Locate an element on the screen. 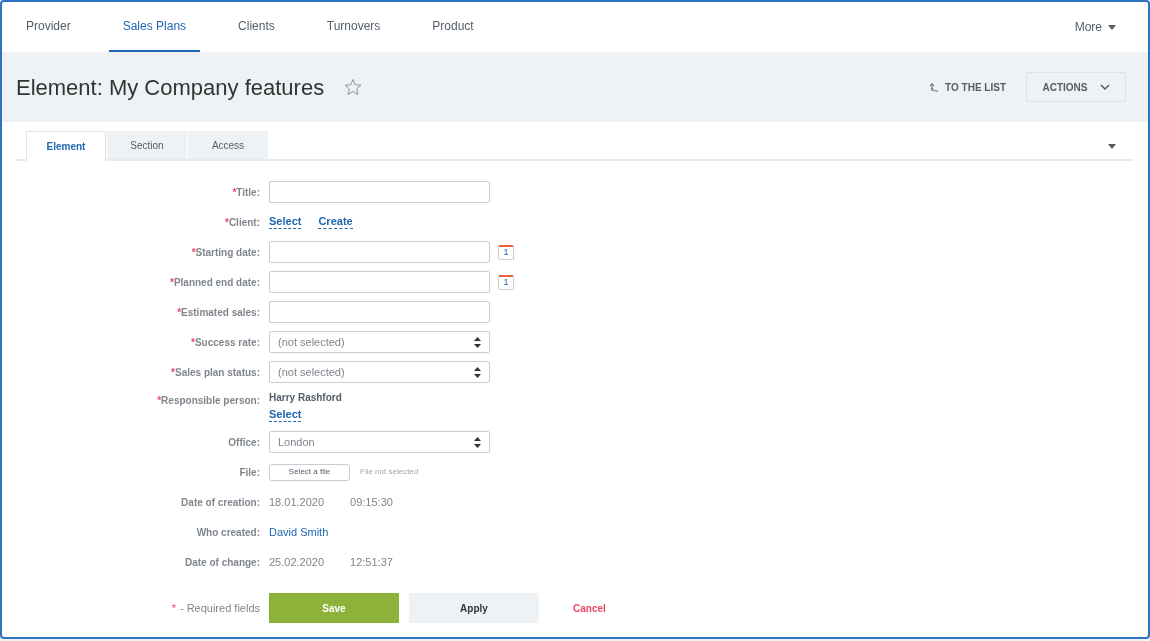  time-value: 12:51:37 is located at coordinates (371, 562).